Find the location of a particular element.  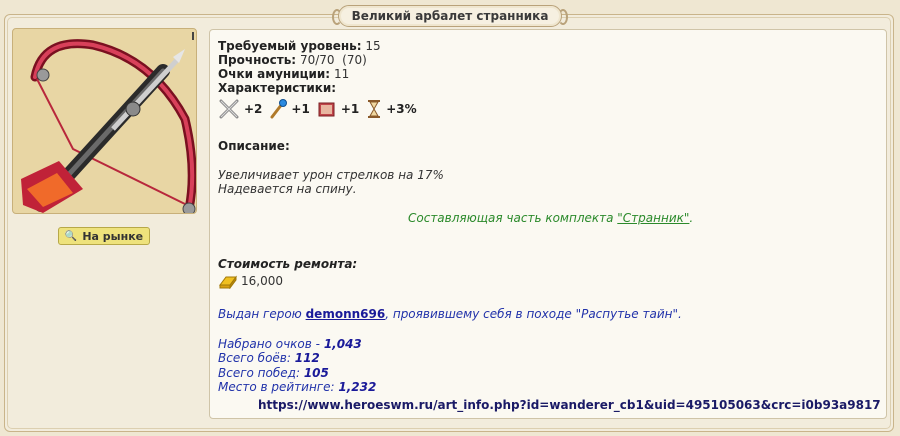

magnifier-icon: 🔍 is located at coordinates (71, 236).